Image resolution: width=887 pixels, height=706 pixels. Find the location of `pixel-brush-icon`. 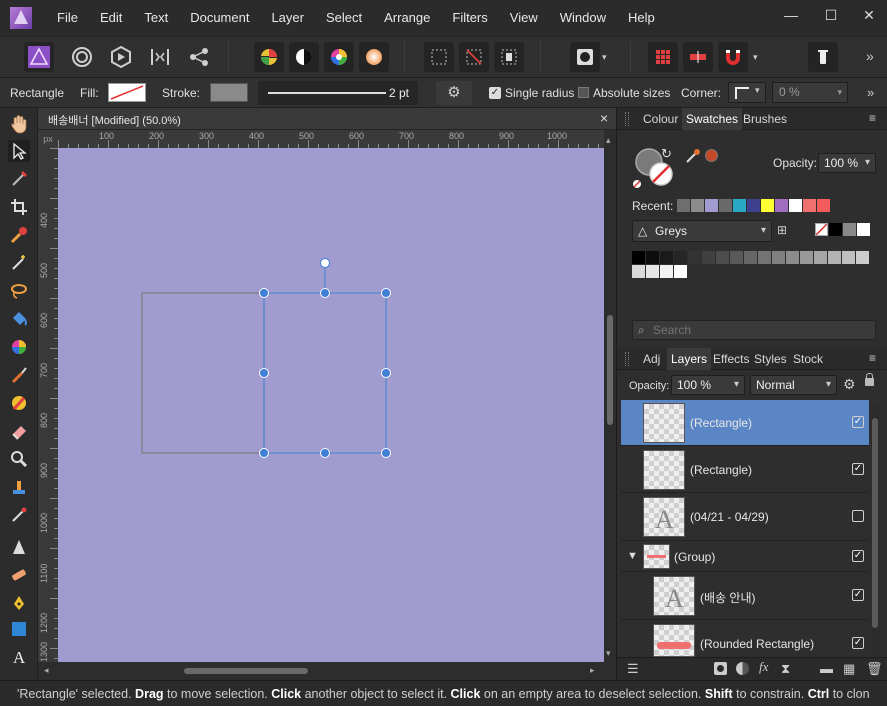

pixel-brush-icon is located at coordinates (19, 403).